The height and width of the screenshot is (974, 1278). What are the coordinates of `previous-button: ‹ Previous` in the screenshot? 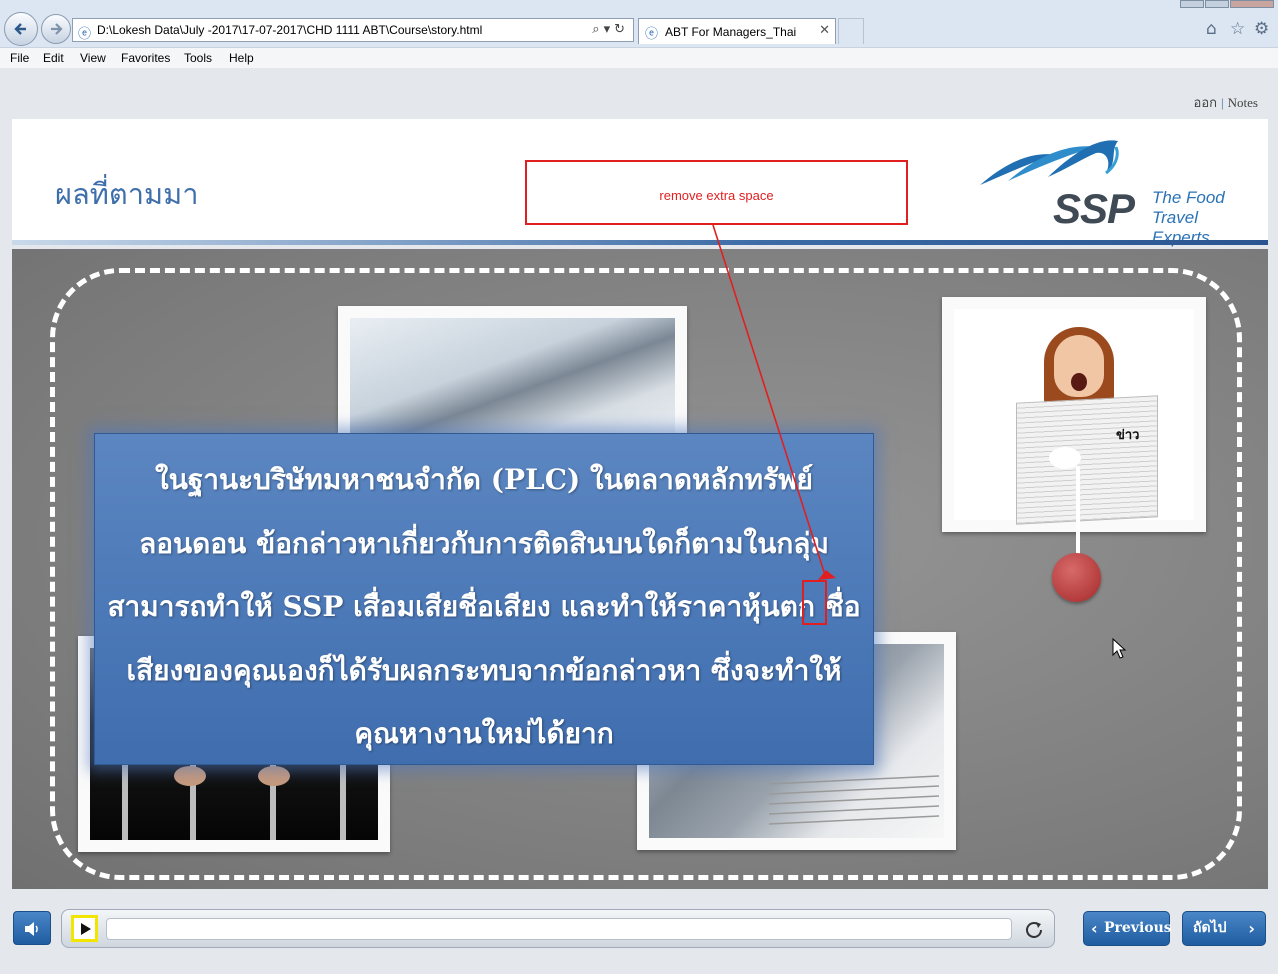 It's located at (1127, 928).